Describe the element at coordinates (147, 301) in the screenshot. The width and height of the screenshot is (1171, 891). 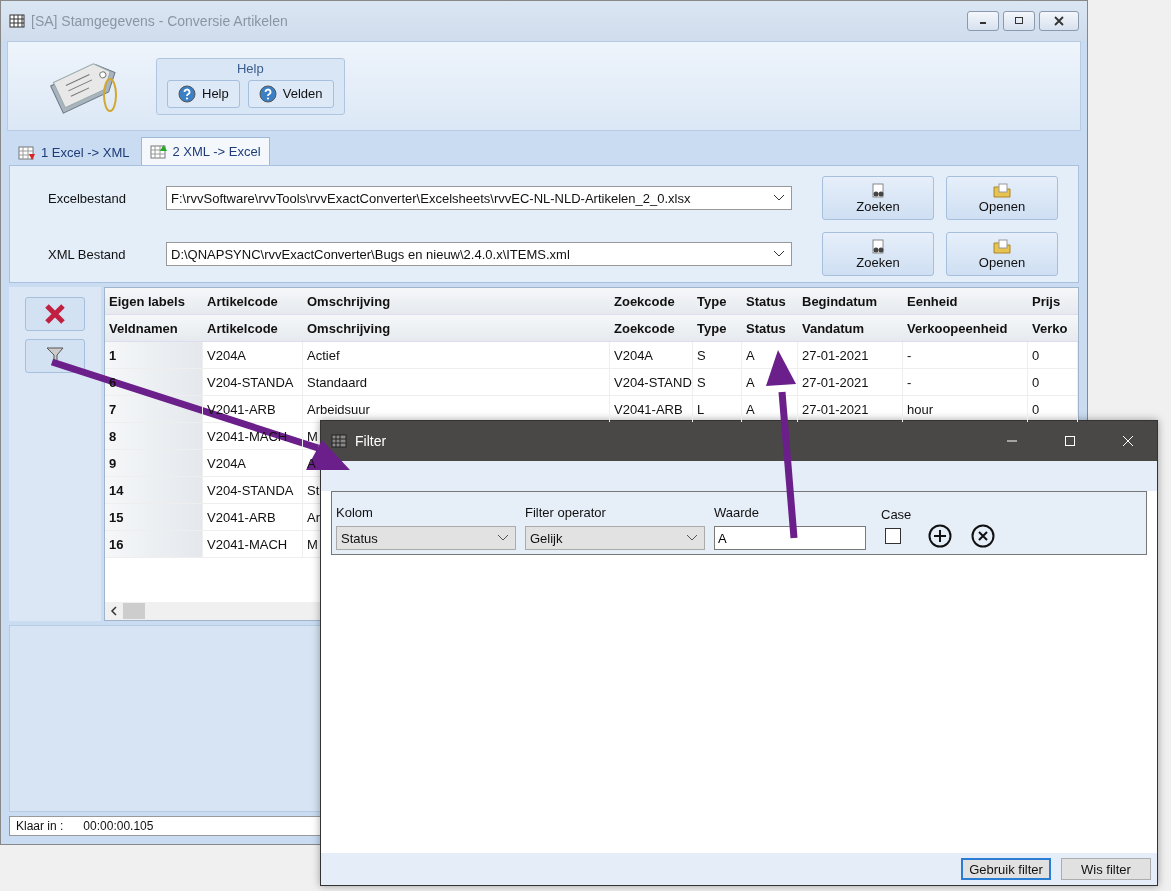
I see `column-header: Eigen labels` at that location.